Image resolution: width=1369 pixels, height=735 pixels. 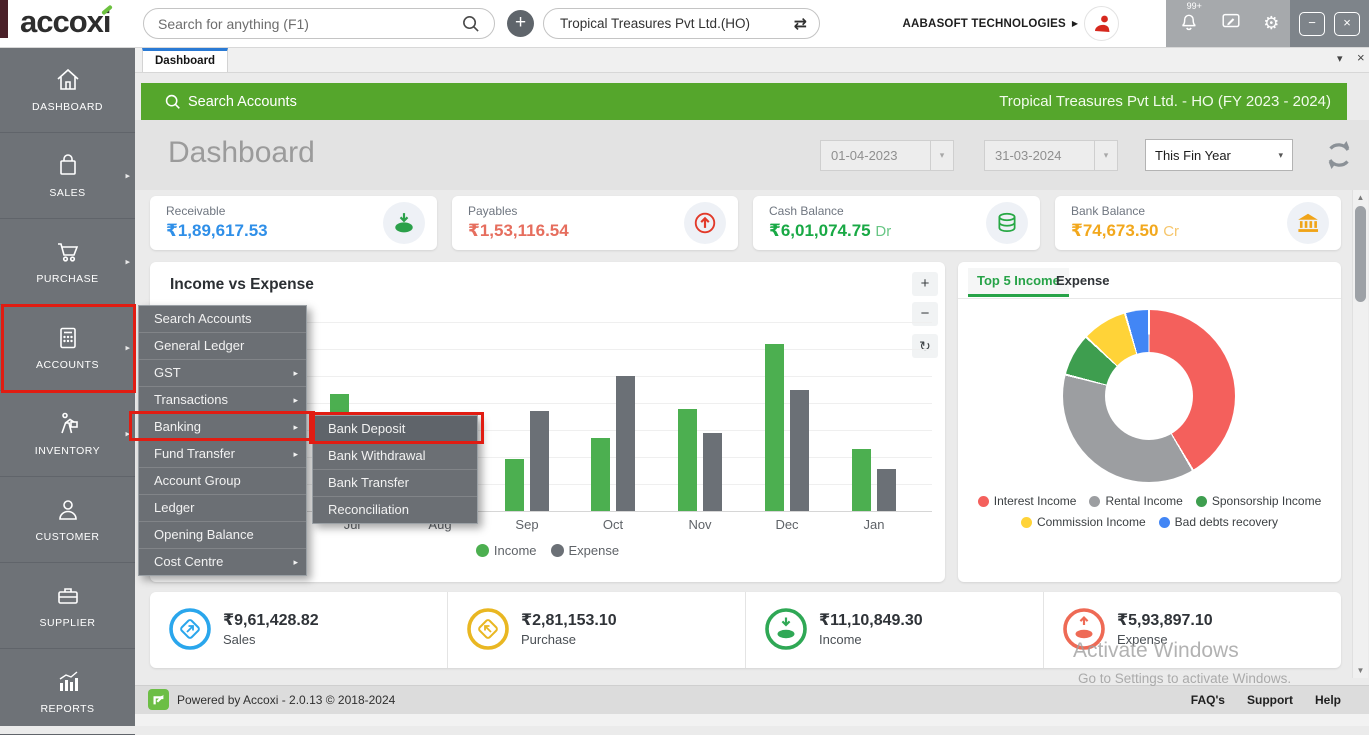 I want to click on menu-item-general-ledger: General Ledger, so click(x=222, y=346).